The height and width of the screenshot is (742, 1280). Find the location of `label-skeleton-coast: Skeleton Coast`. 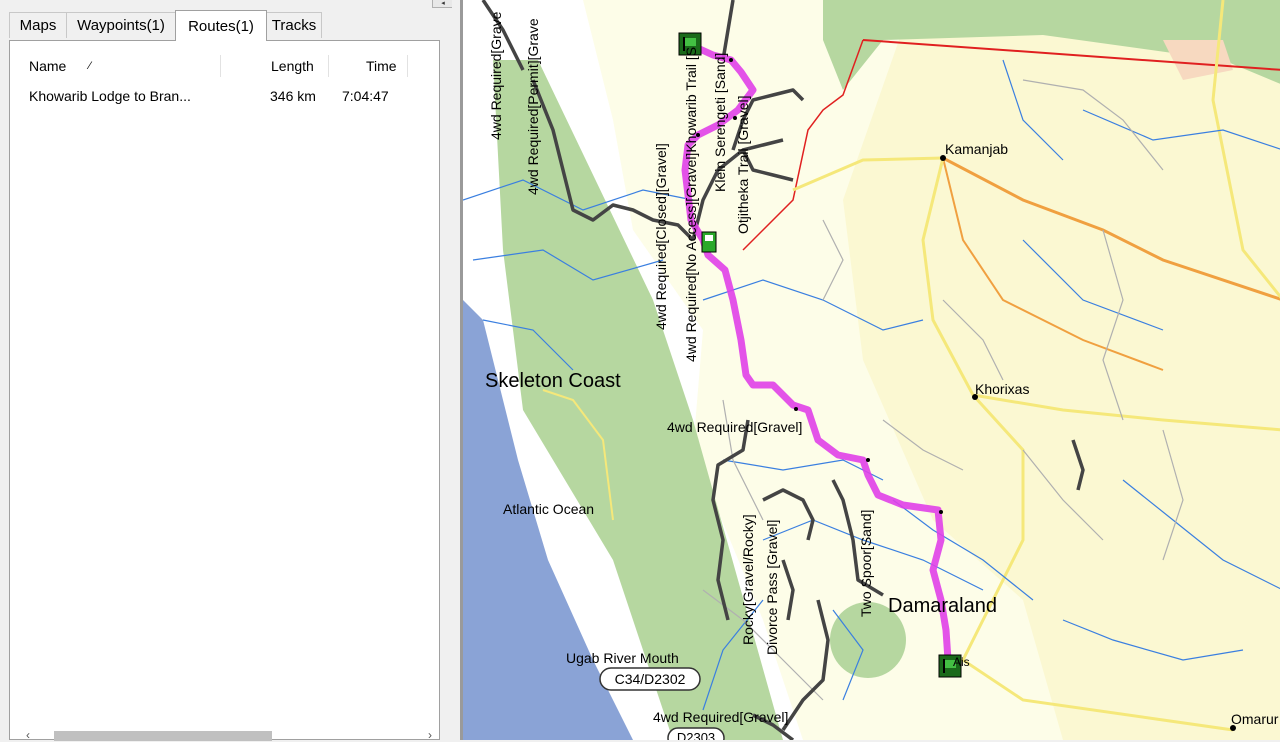

label-skeleton-coast: Skeleton Coast is located at coordinates (553, 381).